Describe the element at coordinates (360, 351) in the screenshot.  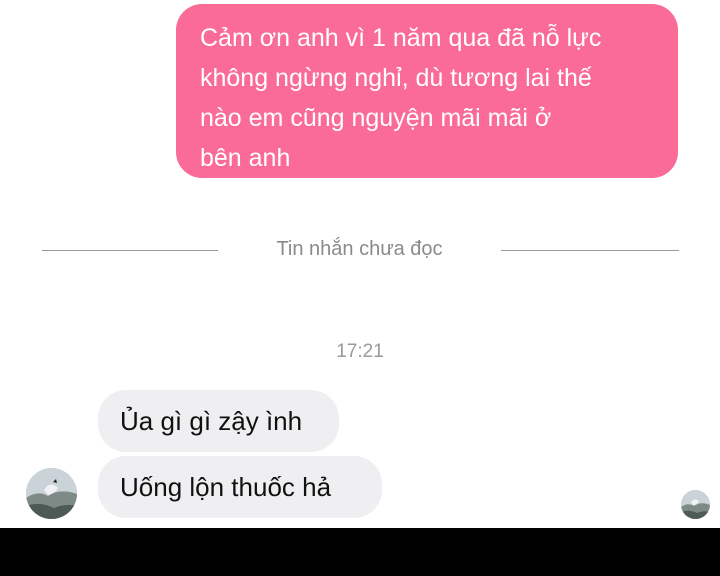
I see `message-timestamp: 17:21` at that location.